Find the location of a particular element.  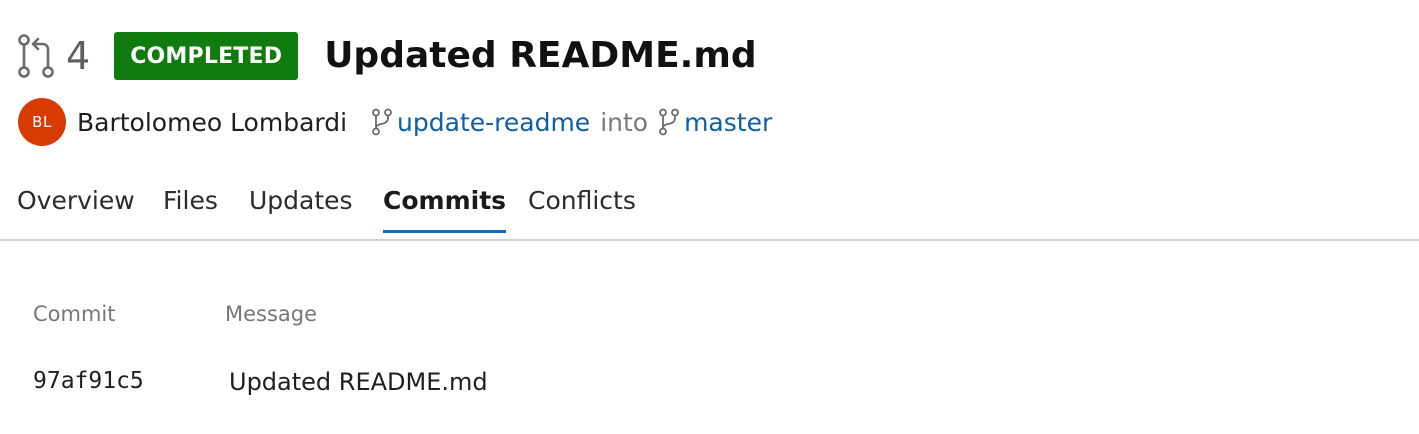

branch-connector: into is located at coordinates (624, 122).